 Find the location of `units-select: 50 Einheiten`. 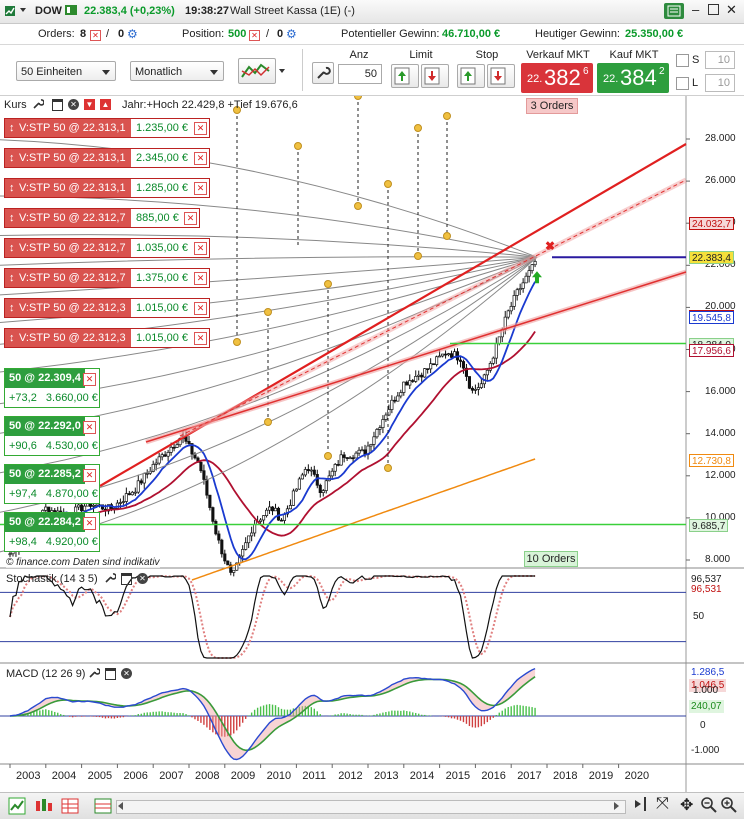

units-select: 50 Einheiten is located at coordinates (66, 71).